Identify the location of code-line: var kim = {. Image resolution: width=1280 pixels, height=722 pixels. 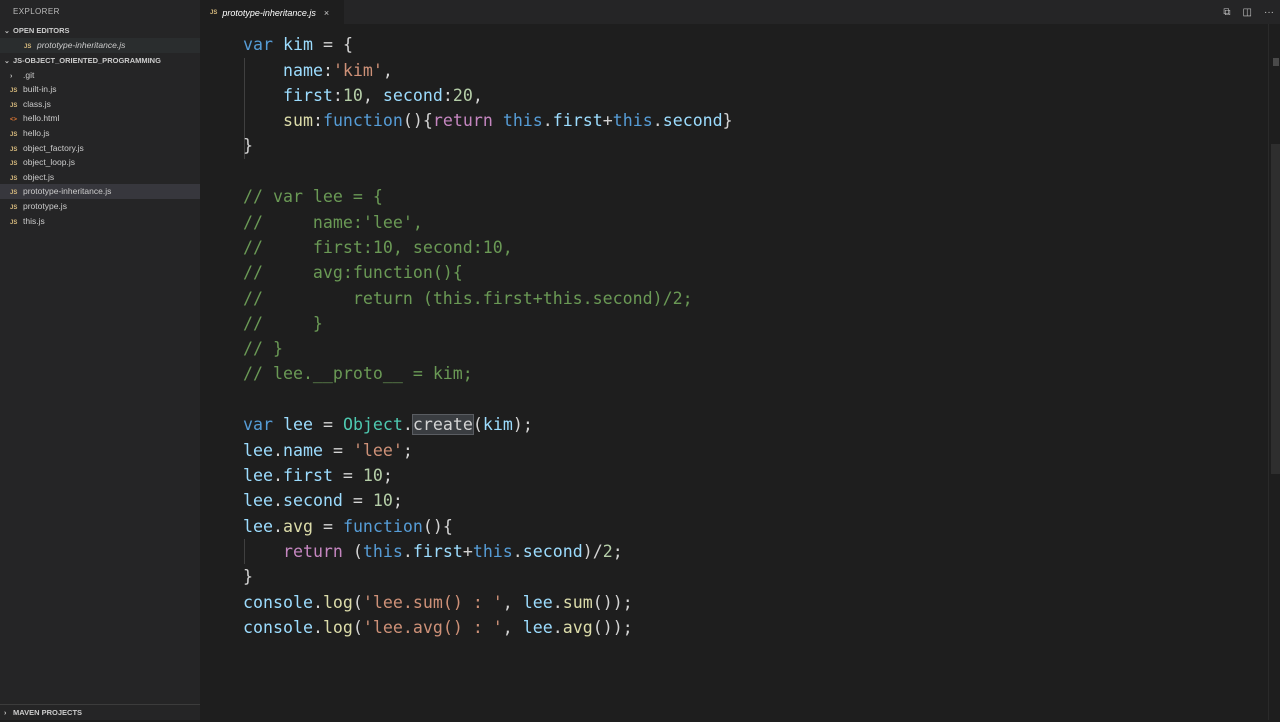
(298, 44).